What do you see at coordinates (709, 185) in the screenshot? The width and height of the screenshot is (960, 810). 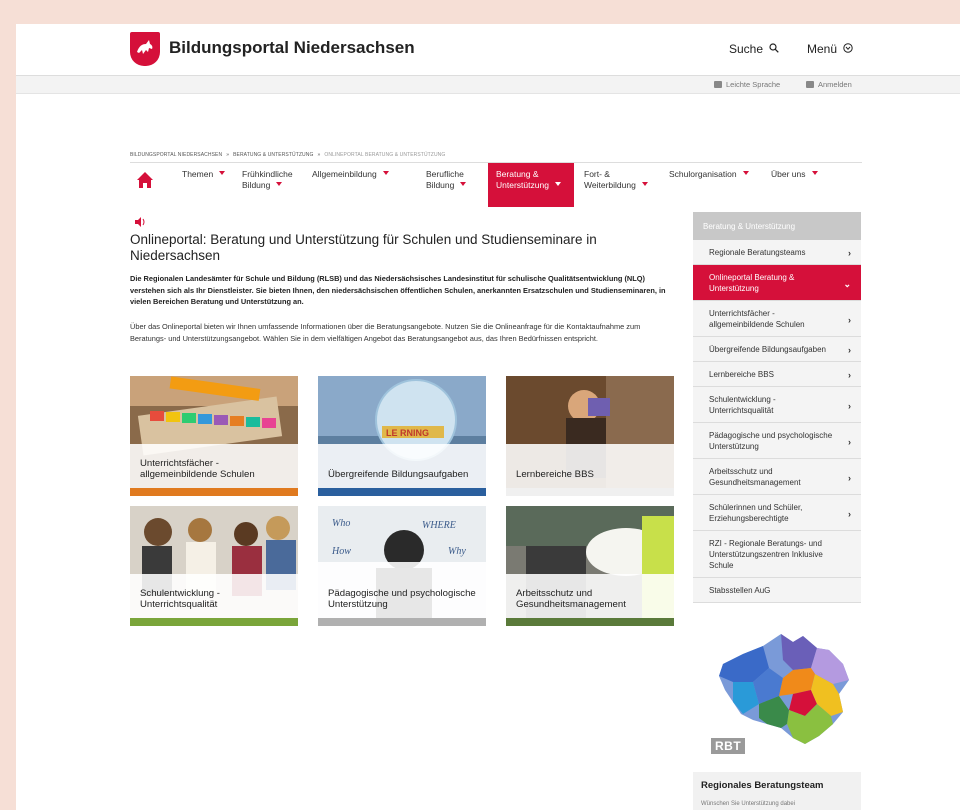 I see `nav-item-schulorganisation: Schulorganisation` at bounding box center [709, 185].